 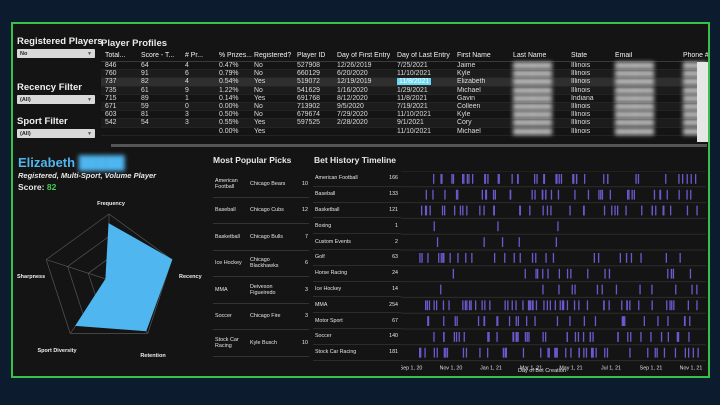 I want to click on table-vertical-scrollbar, so click(x=702, y=102).